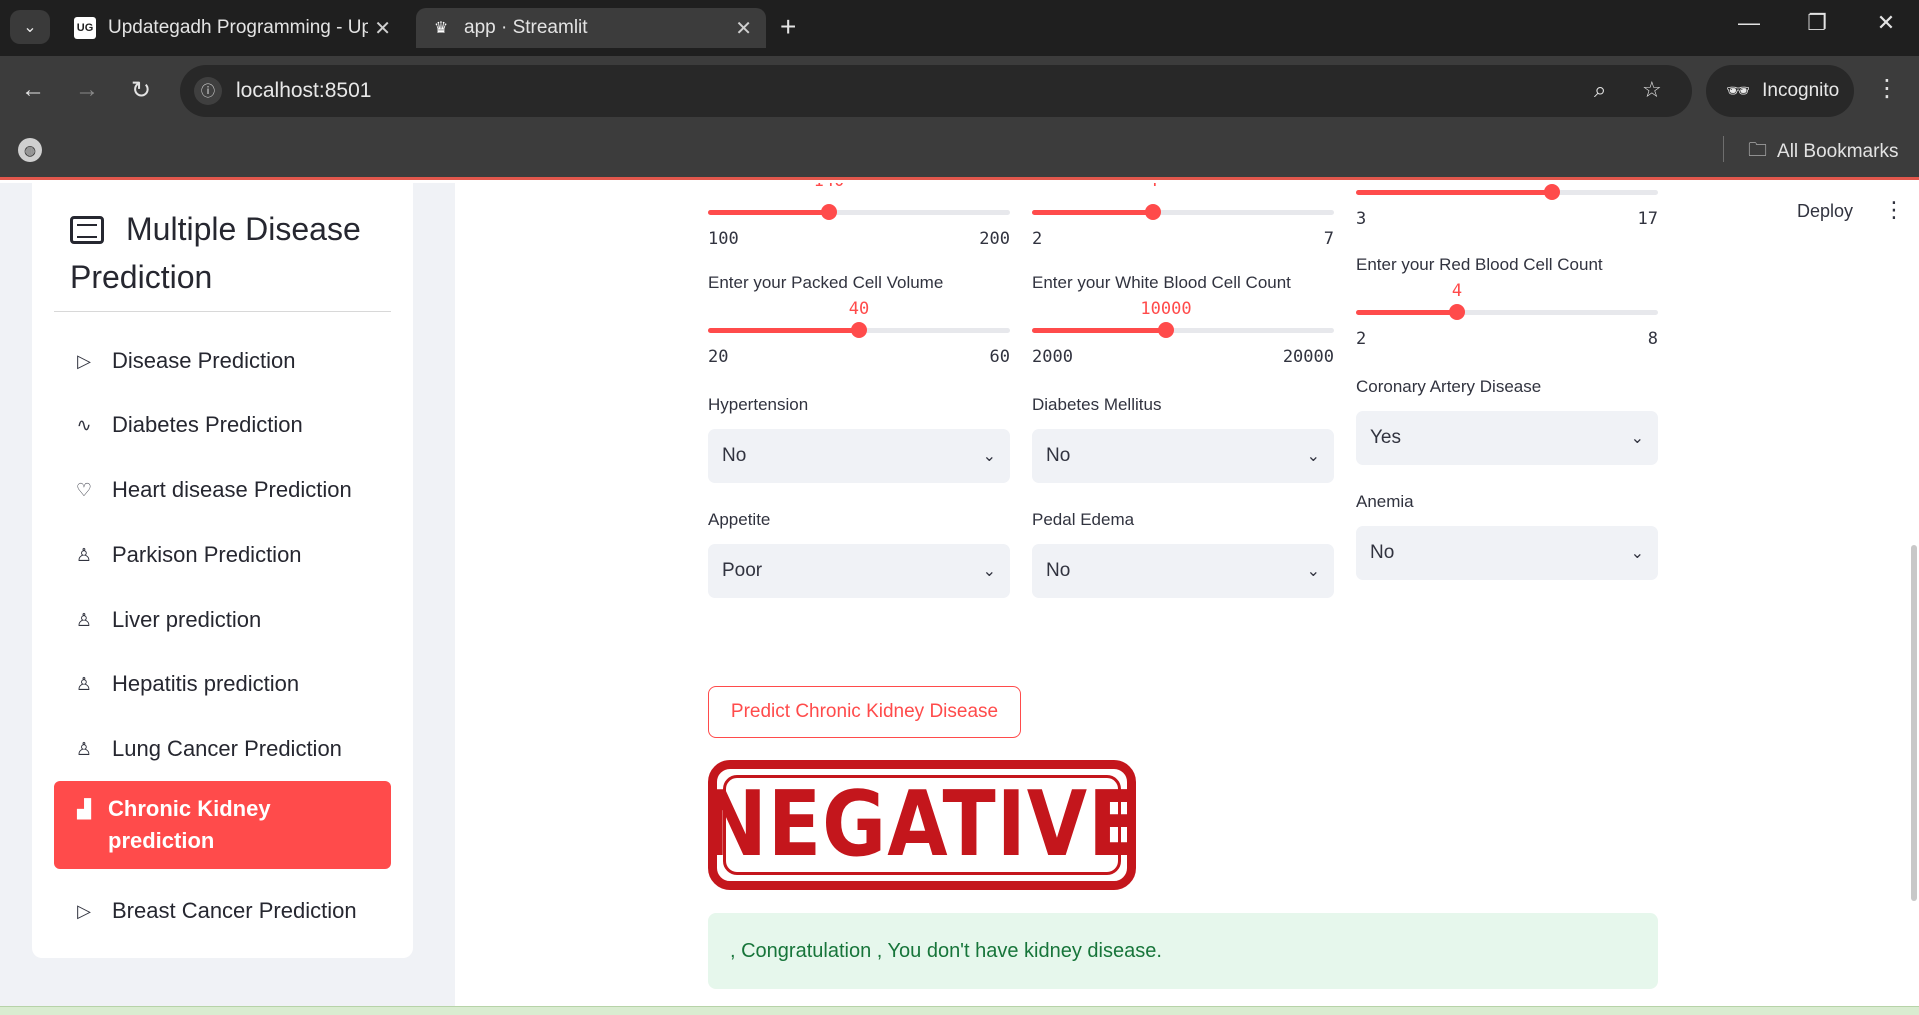 The height and width of the screenshot is (1015, 1919). Describe the element at coordinates (999, 357) in the screenshot. I see `slider-max: 60` at that location.